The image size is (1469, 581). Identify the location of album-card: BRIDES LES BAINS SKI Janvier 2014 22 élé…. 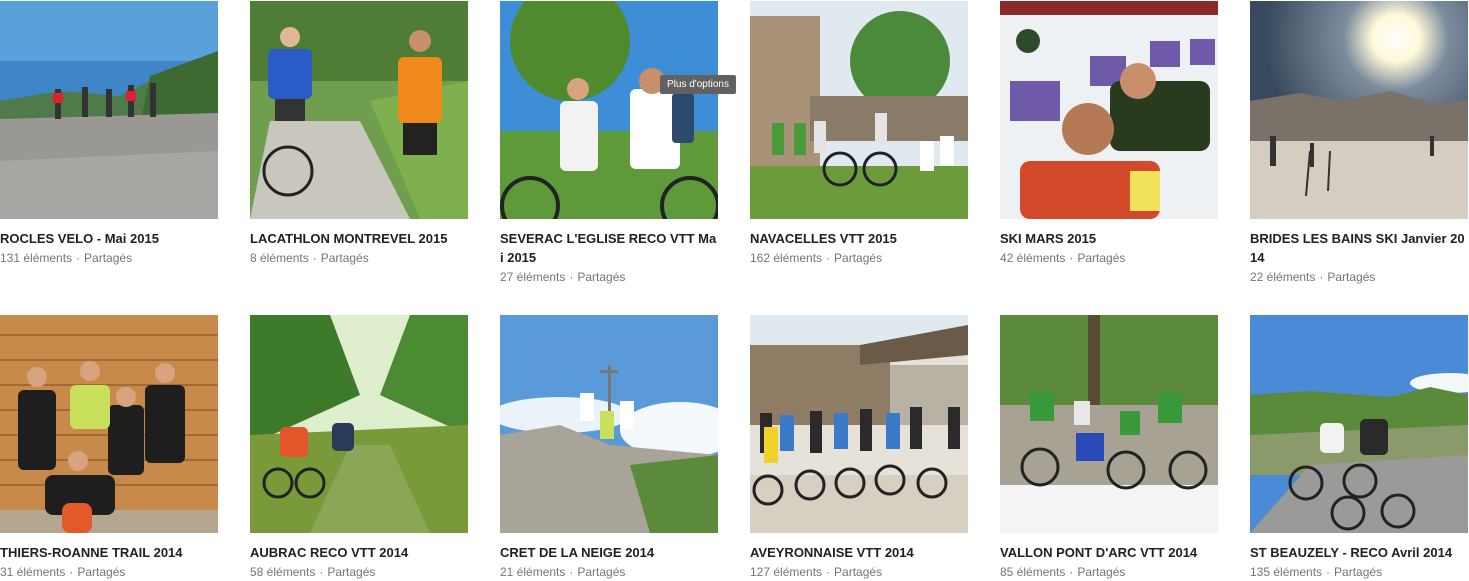
(1359, 143).